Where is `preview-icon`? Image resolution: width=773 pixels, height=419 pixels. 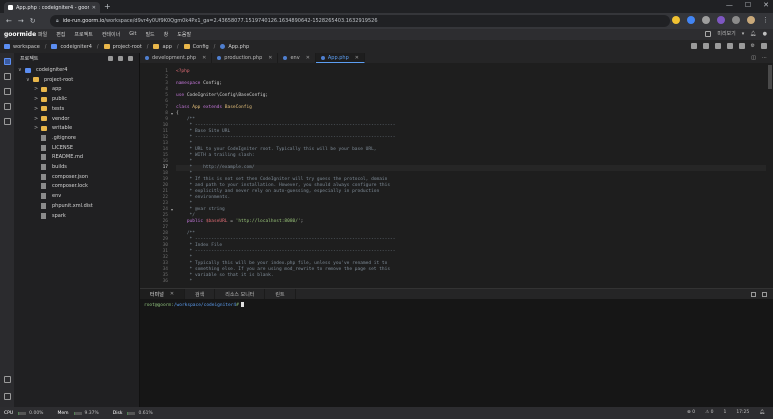
preview-icon is located at coordinates (708, 33).